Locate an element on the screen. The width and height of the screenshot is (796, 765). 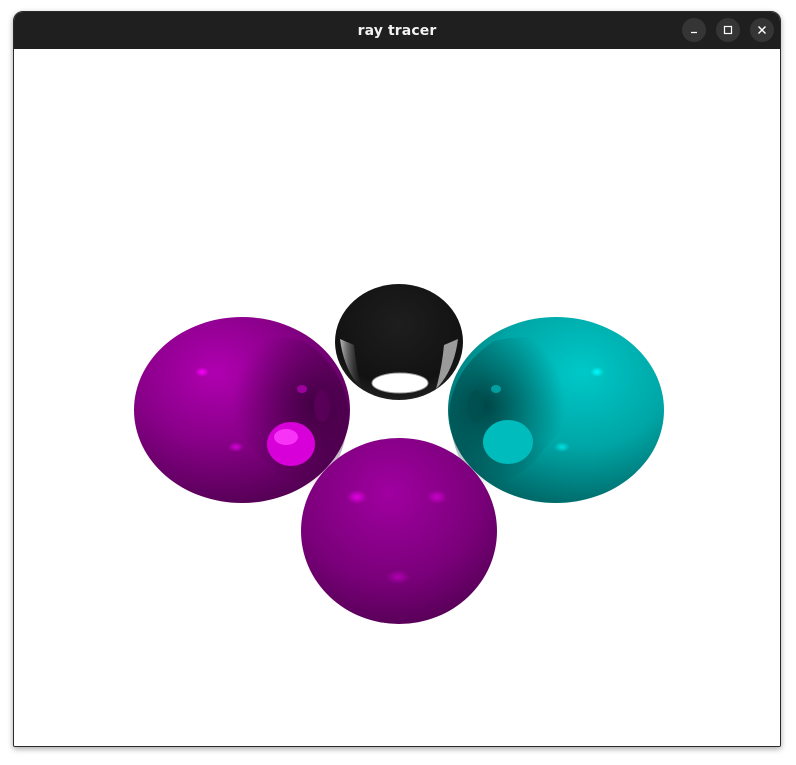
close-icon is located at coordinates (762, 30).